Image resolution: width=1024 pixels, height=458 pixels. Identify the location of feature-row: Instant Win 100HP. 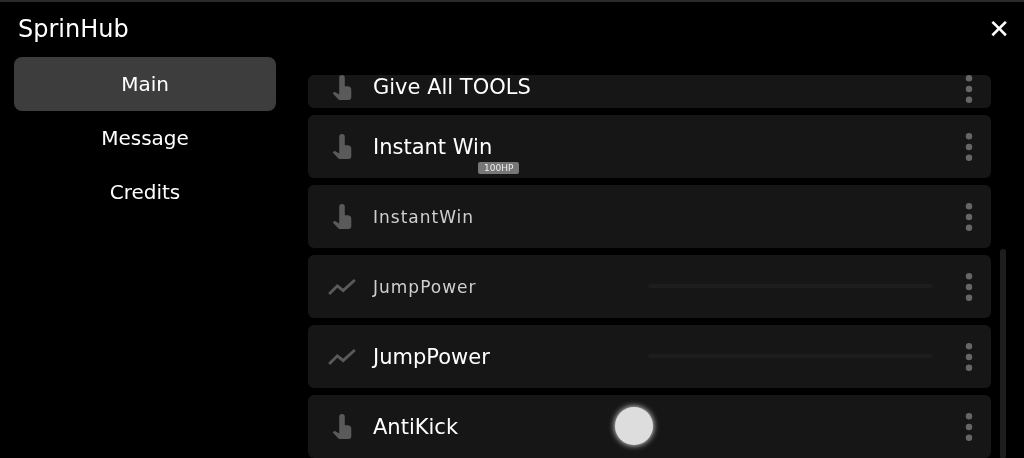
(649, 146).